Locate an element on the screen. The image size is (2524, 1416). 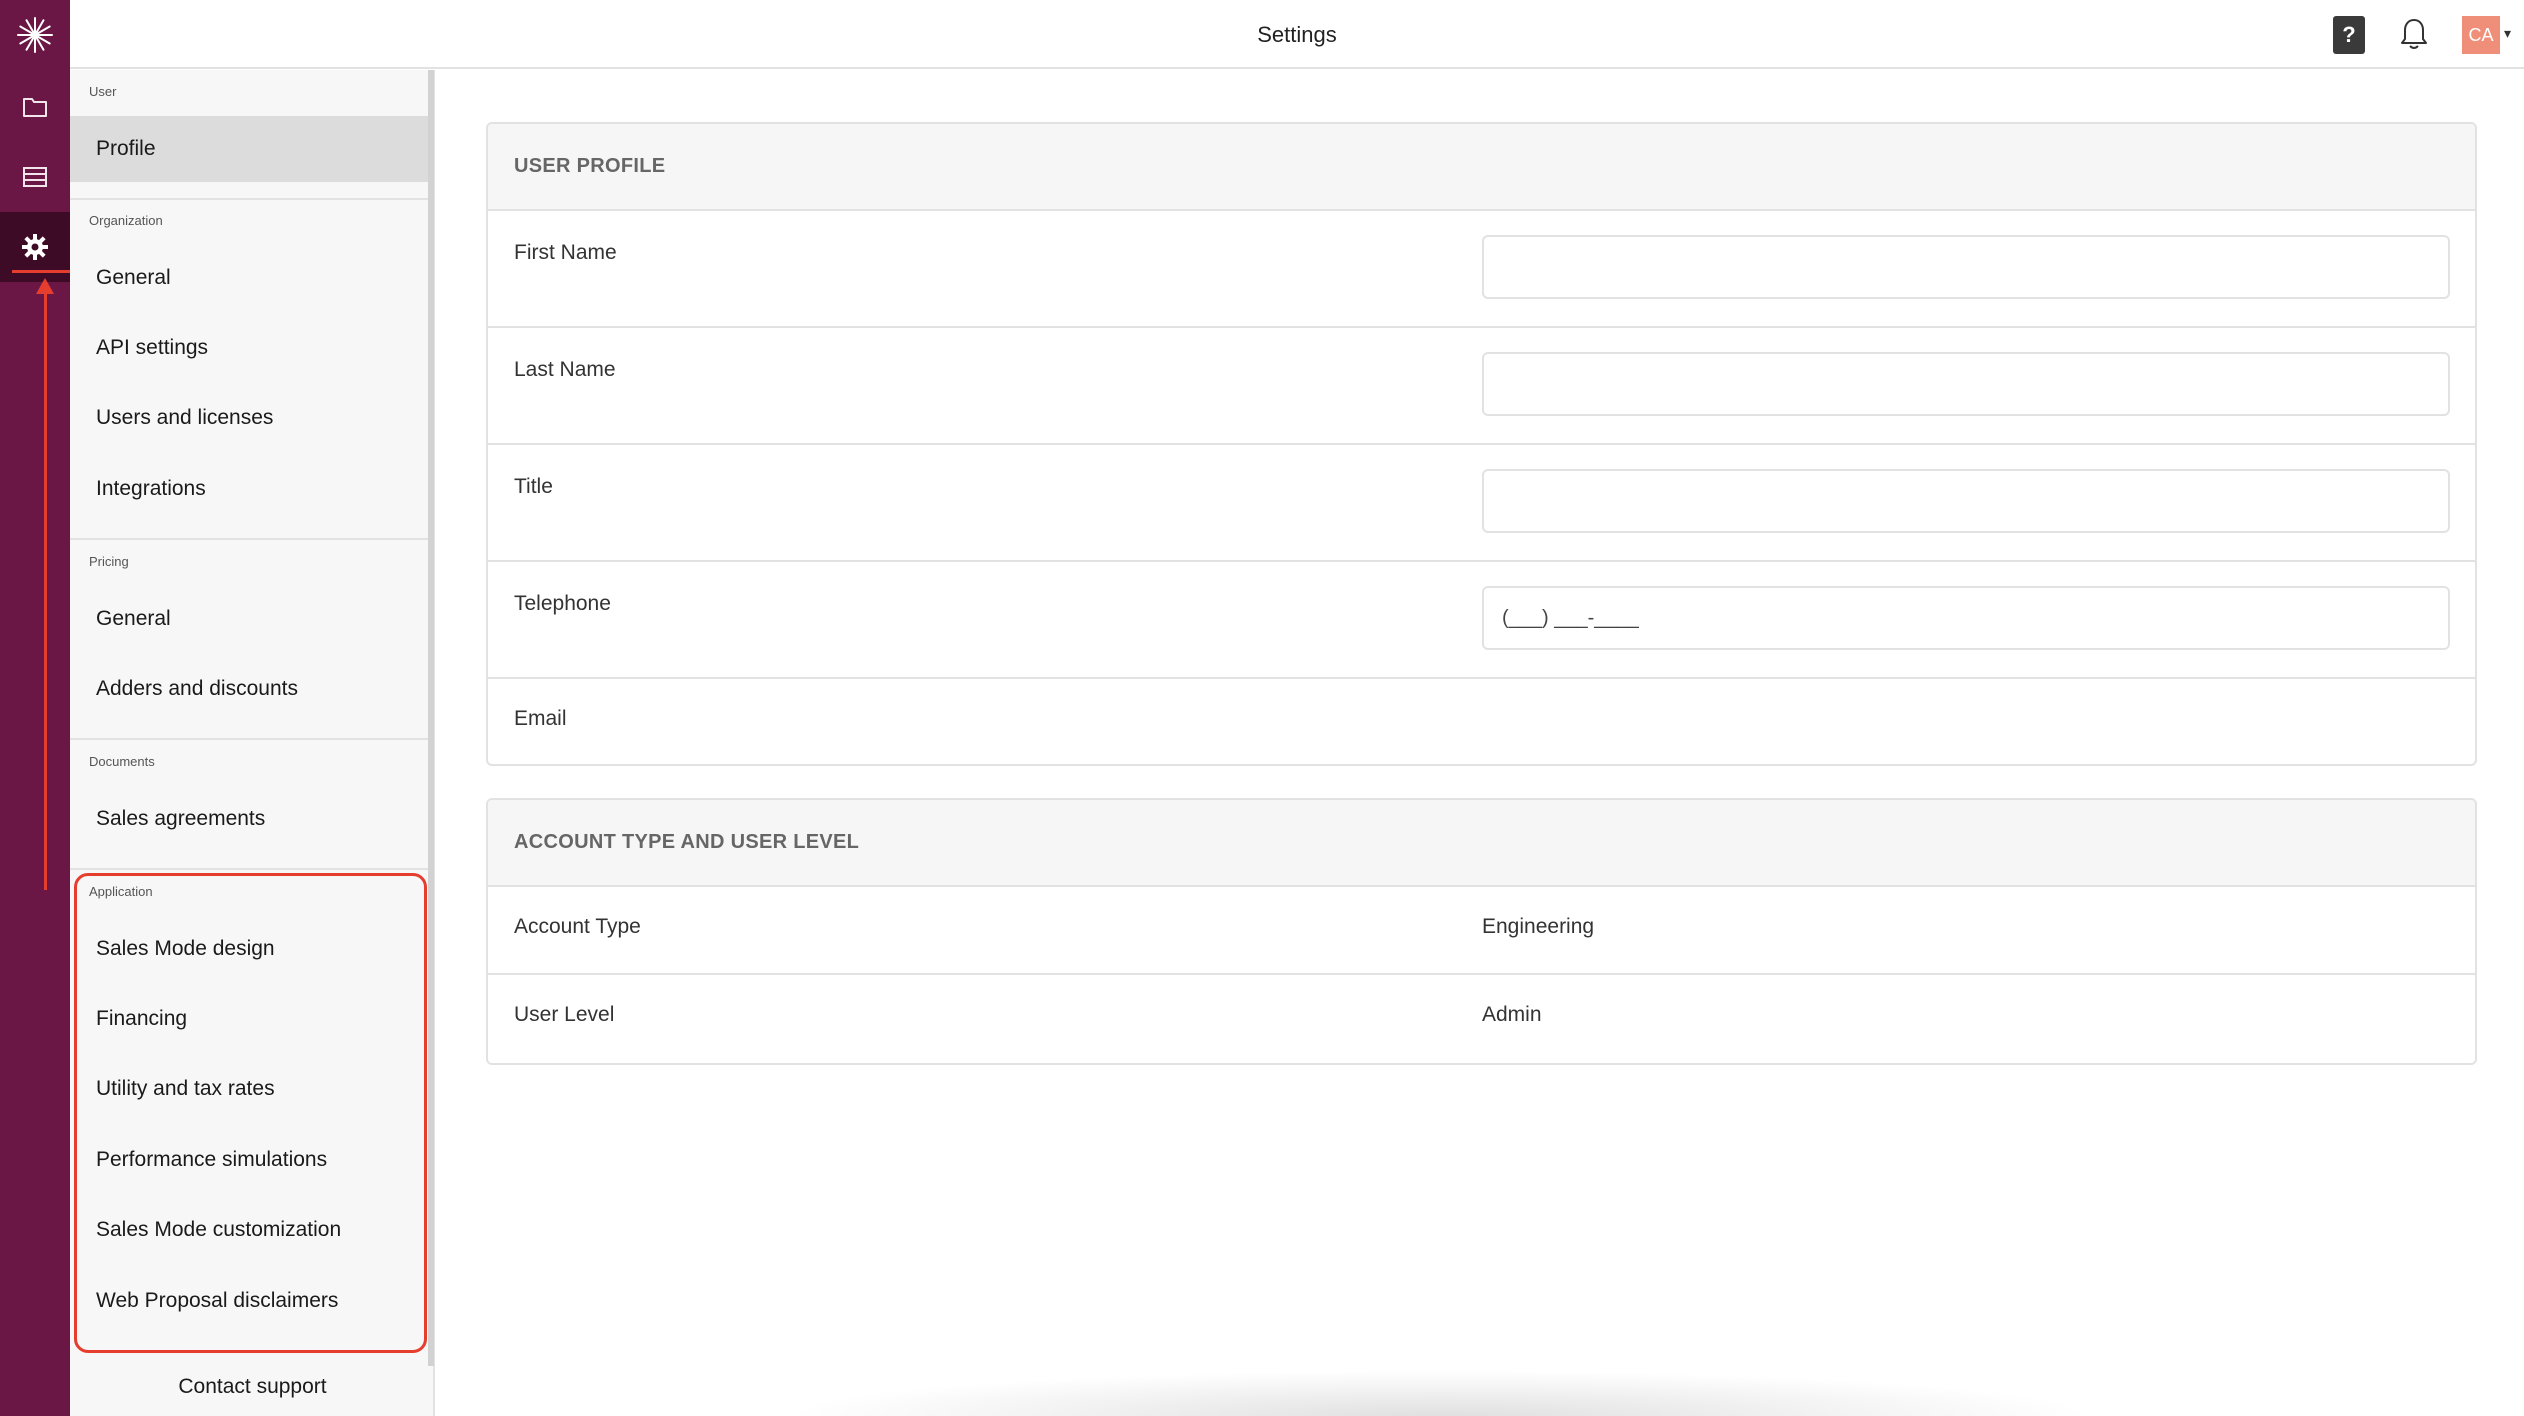
sidebar-item-users-licenses: Users and licenses is located at coordinates (249, 418).